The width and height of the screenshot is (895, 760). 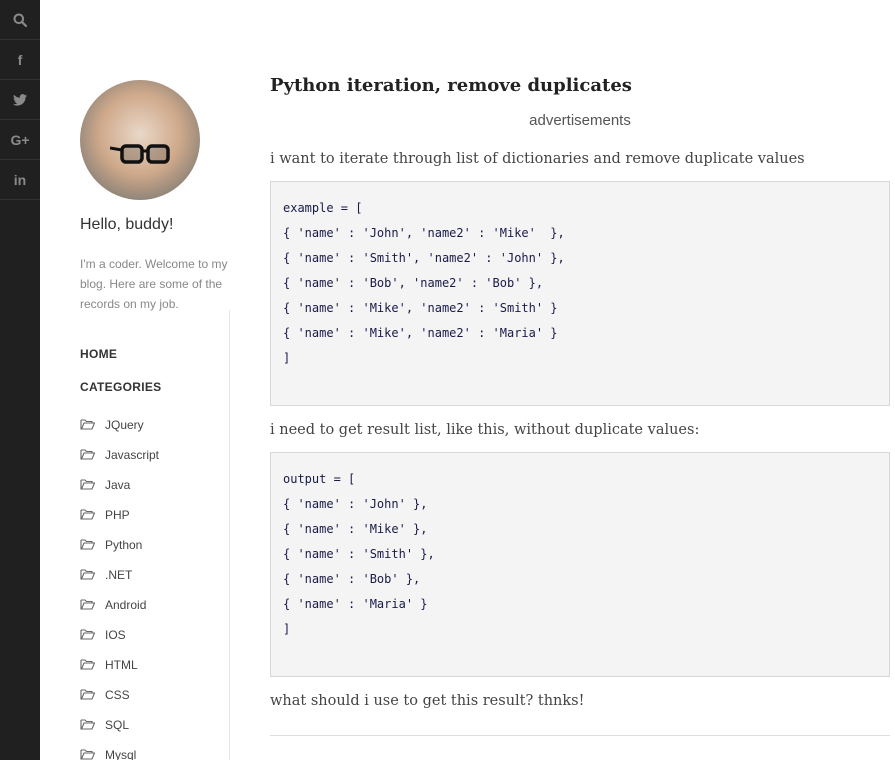 I want to click on code-line: { 'name' : 'Maria' }, so click(x=355, y=604).